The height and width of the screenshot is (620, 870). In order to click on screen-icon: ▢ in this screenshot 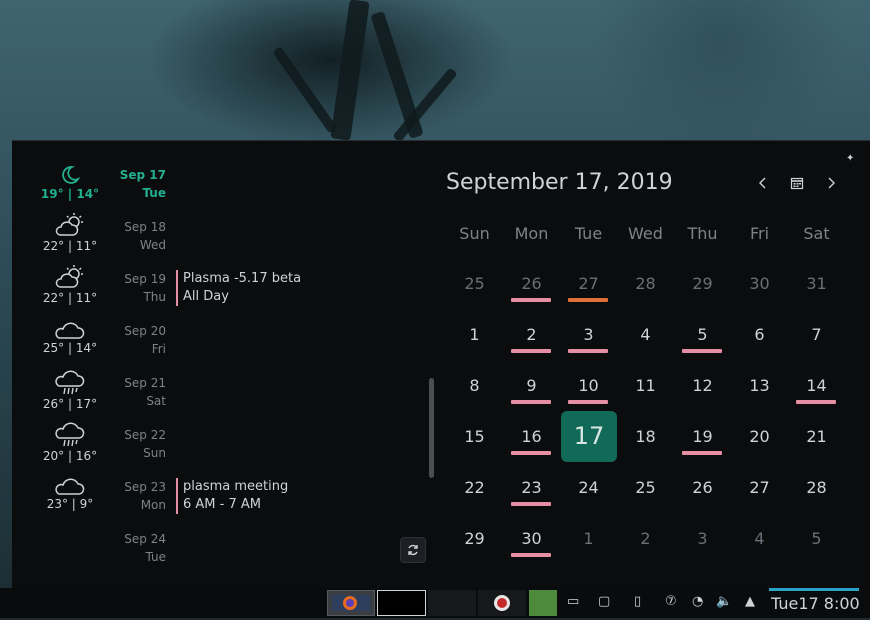, I will do `click(604, 601)`.